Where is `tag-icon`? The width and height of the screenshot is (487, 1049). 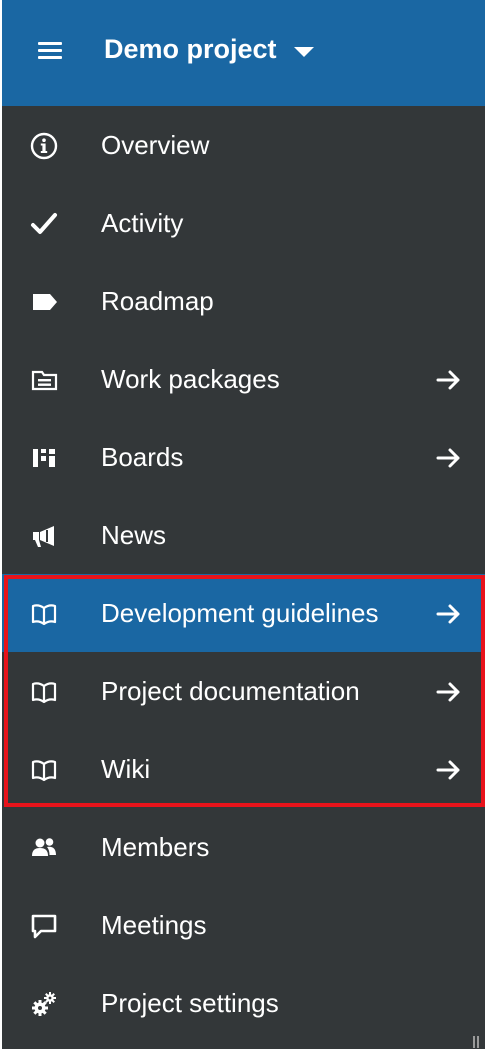
tag-icon is located at coordinates (44, 302).